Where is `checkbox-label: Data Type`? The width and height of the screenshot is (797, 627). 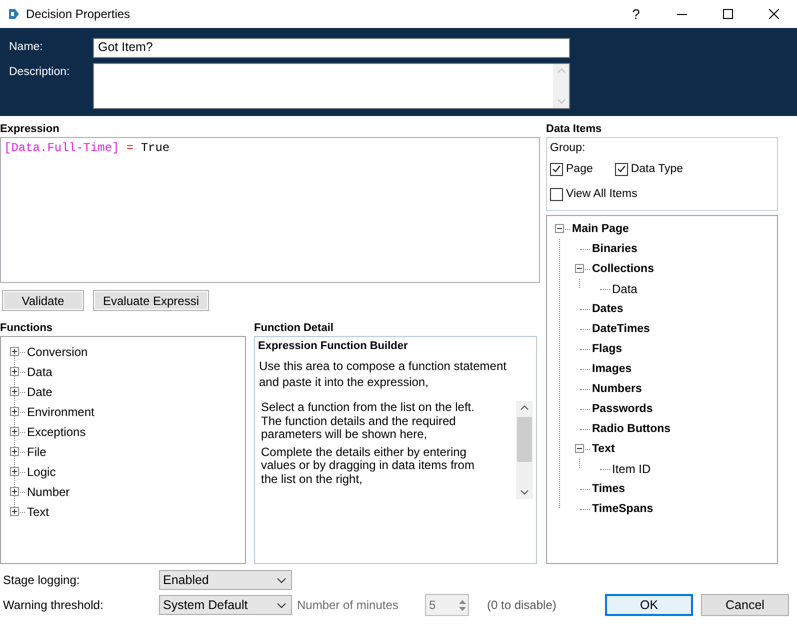
checkbox-label: Data Type is located at coordinates (657, 169).